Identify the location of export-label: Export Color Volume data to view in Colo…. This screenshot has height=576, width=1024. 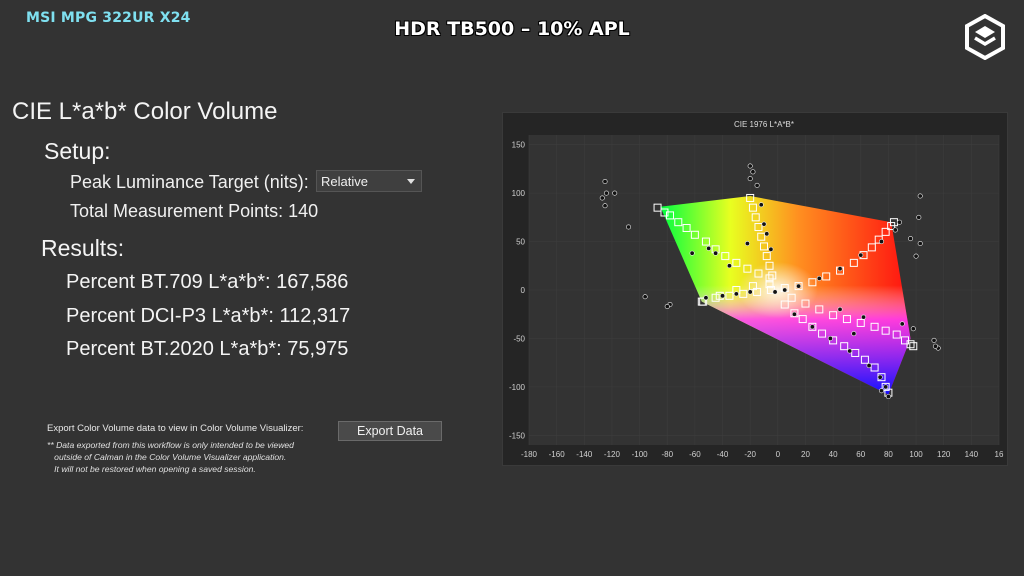
(175, 428).